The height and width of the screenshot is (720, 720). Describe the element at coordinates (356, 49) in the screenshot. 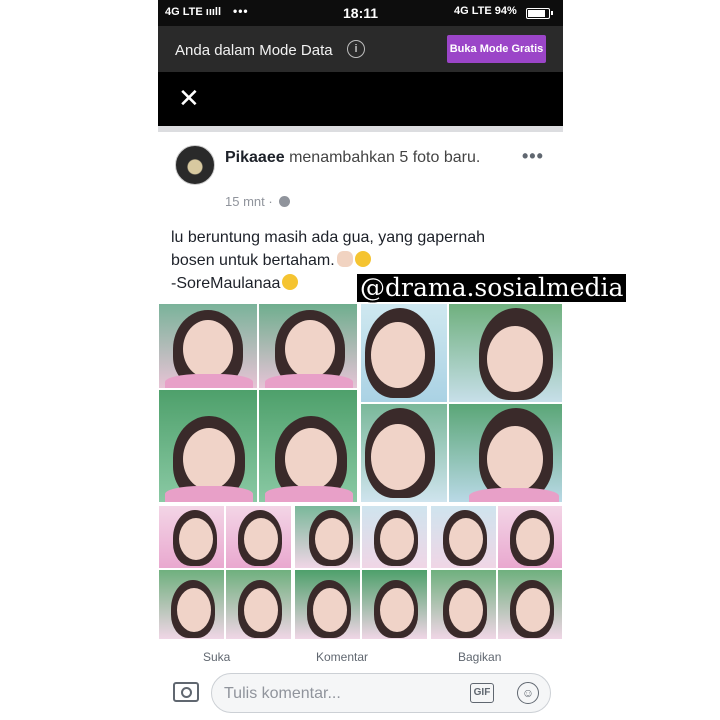

I see `info-icon: i` at that location.